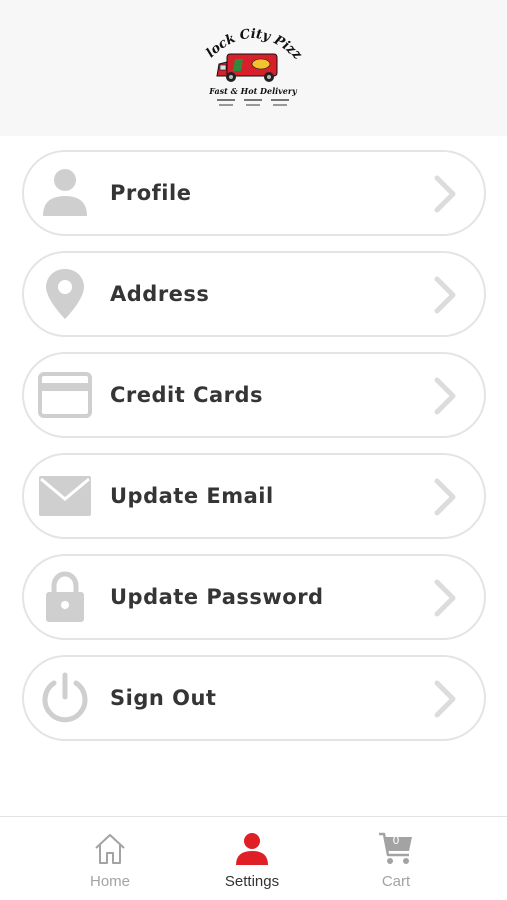 The height and width of the screenshot is (900, 507). Describe the element at coordinates (254, 294) in the screenshot. I see `menu-item-address: Address` at that location.